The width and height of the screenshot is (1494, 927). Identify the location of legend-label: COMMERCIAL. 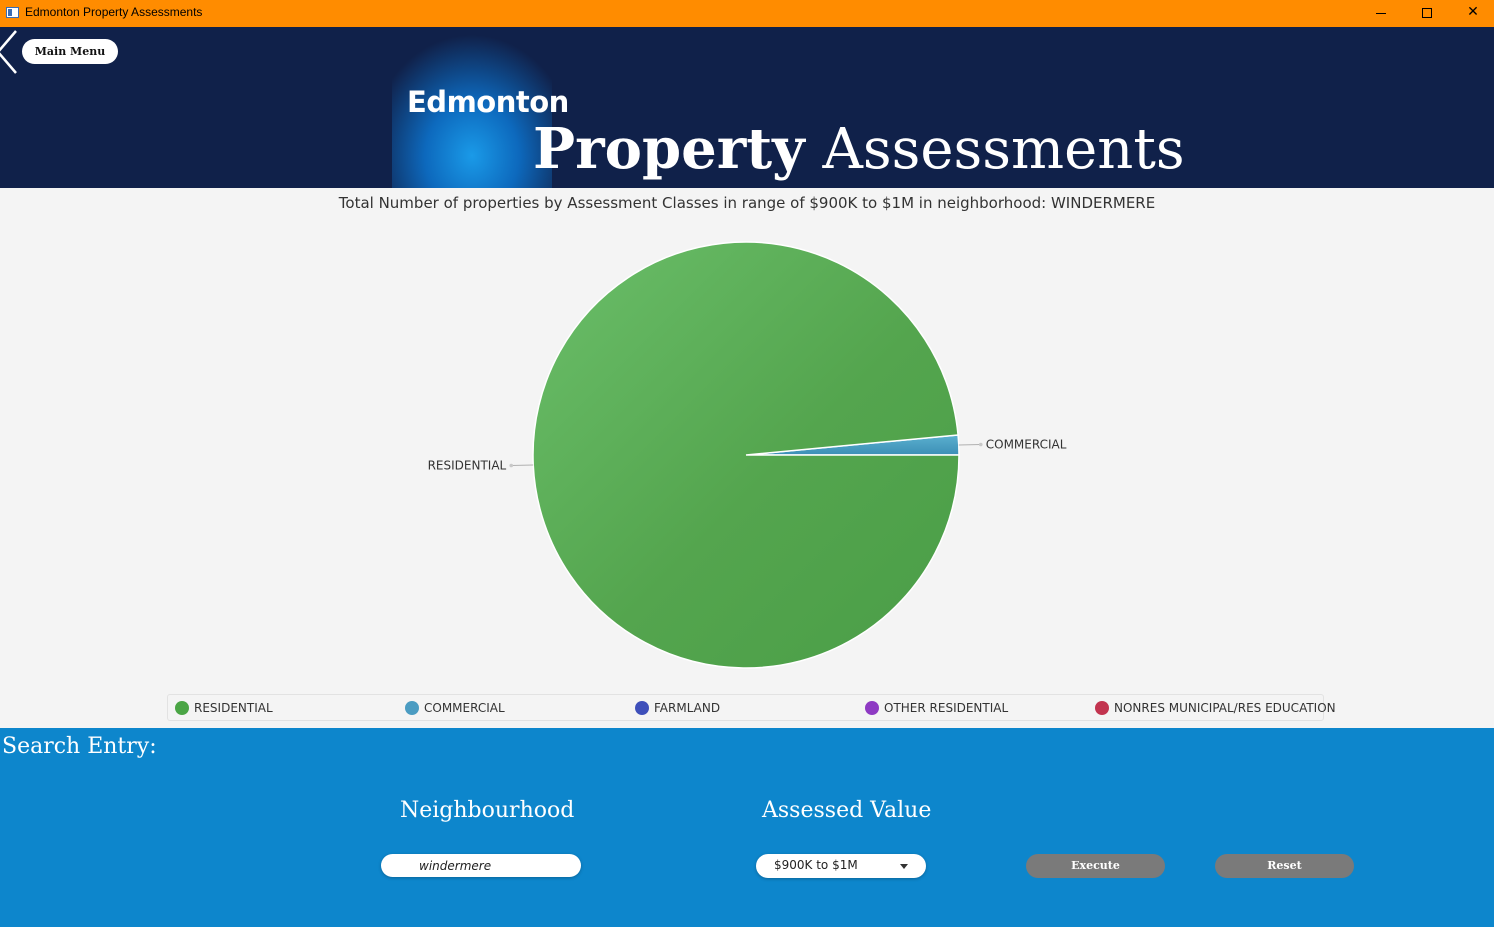
(464, 708).